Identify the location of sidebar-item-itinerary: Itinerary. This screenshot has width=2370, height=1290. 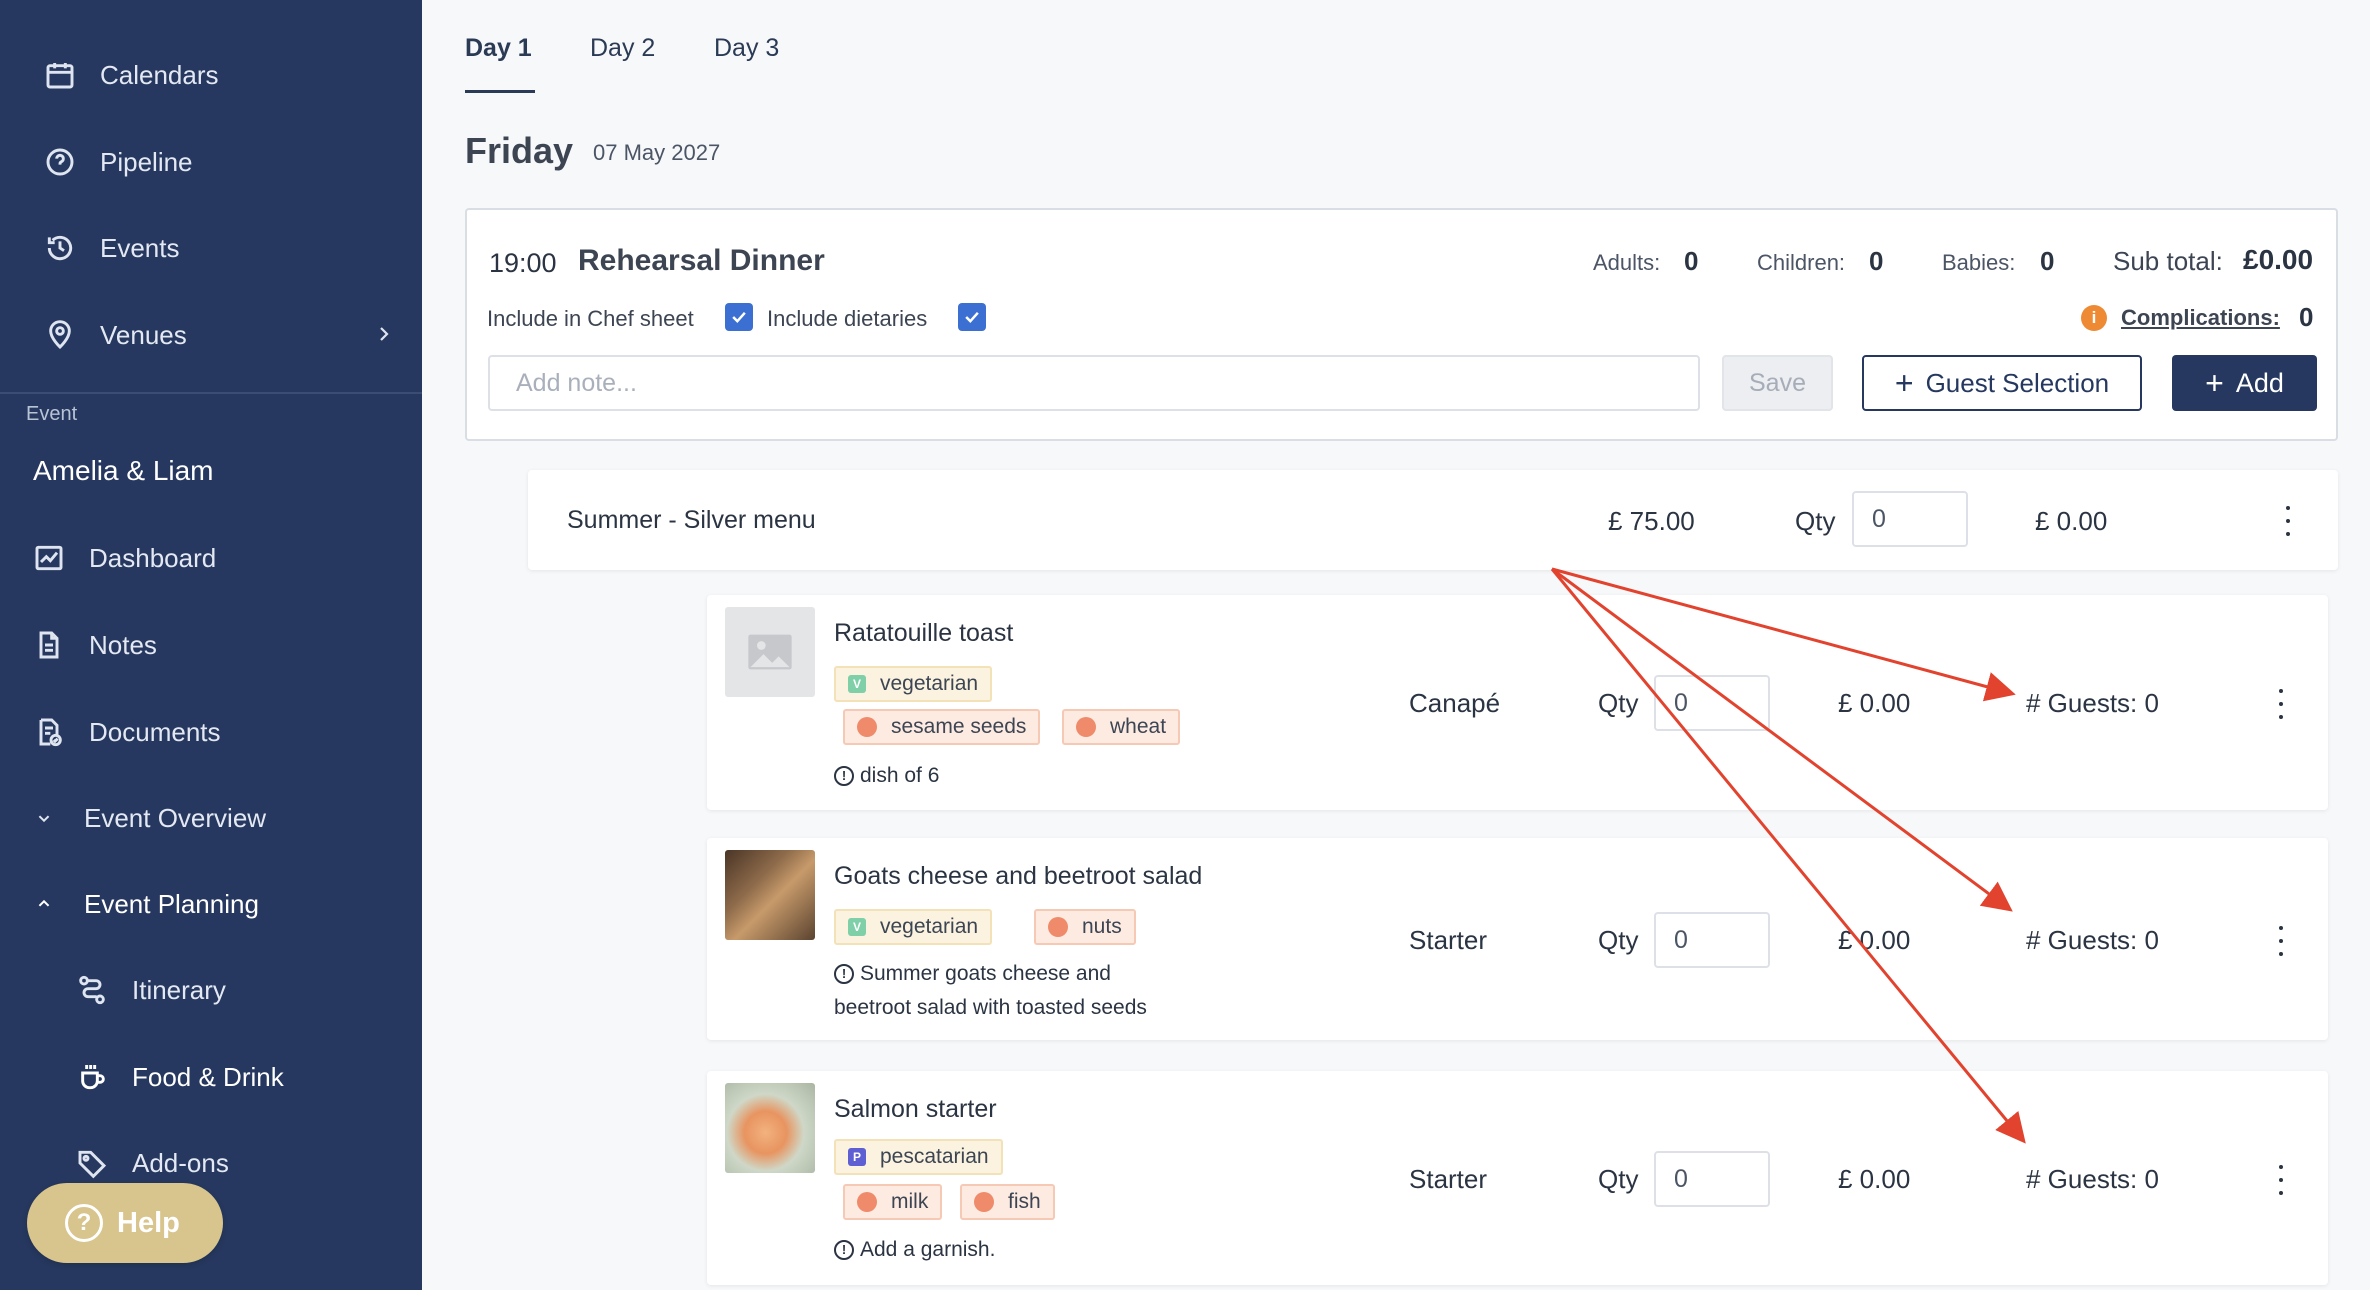
(150, 990).